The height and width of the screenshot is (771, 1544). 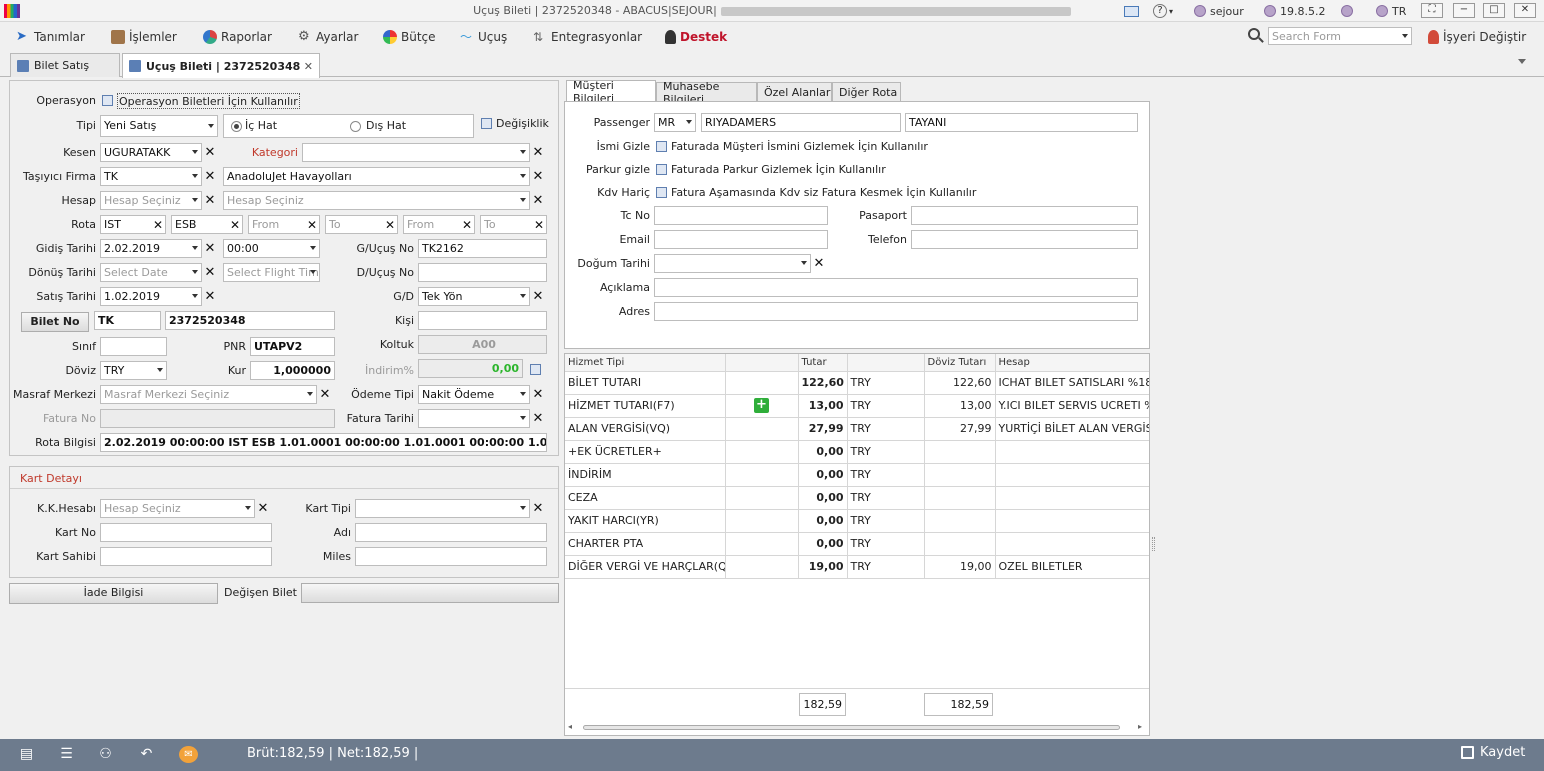 What do you see at coordinates (611, 92) in the screenshot?
I see `tab-musteri-bilgileri: Müşteri Bilgileri` at bounding box center [611, 92].